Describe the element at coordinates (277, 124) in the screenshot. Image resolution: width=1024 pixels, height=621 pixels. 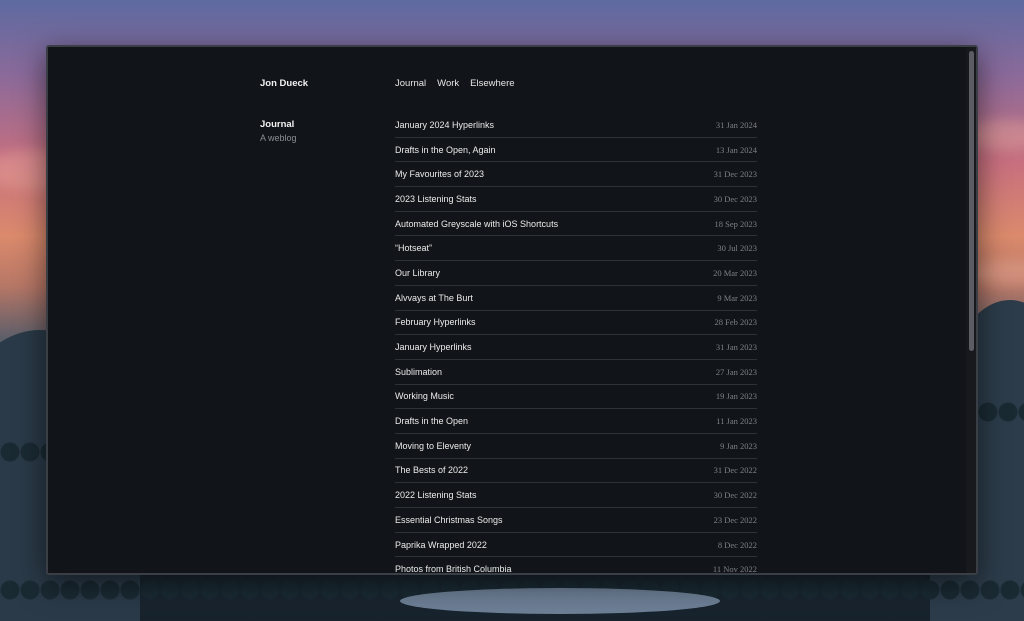
I see `section-title: Journal` at that location.